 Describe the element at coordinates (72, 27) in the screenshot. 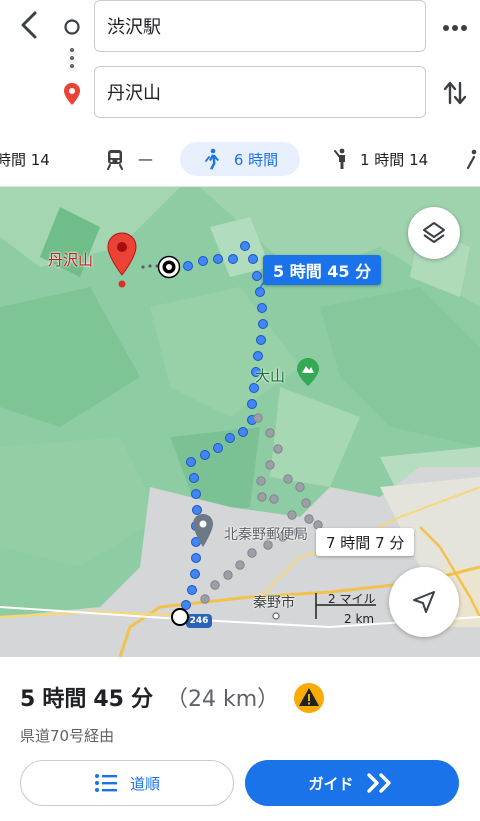

I see `origin-circle-icon` at that location.